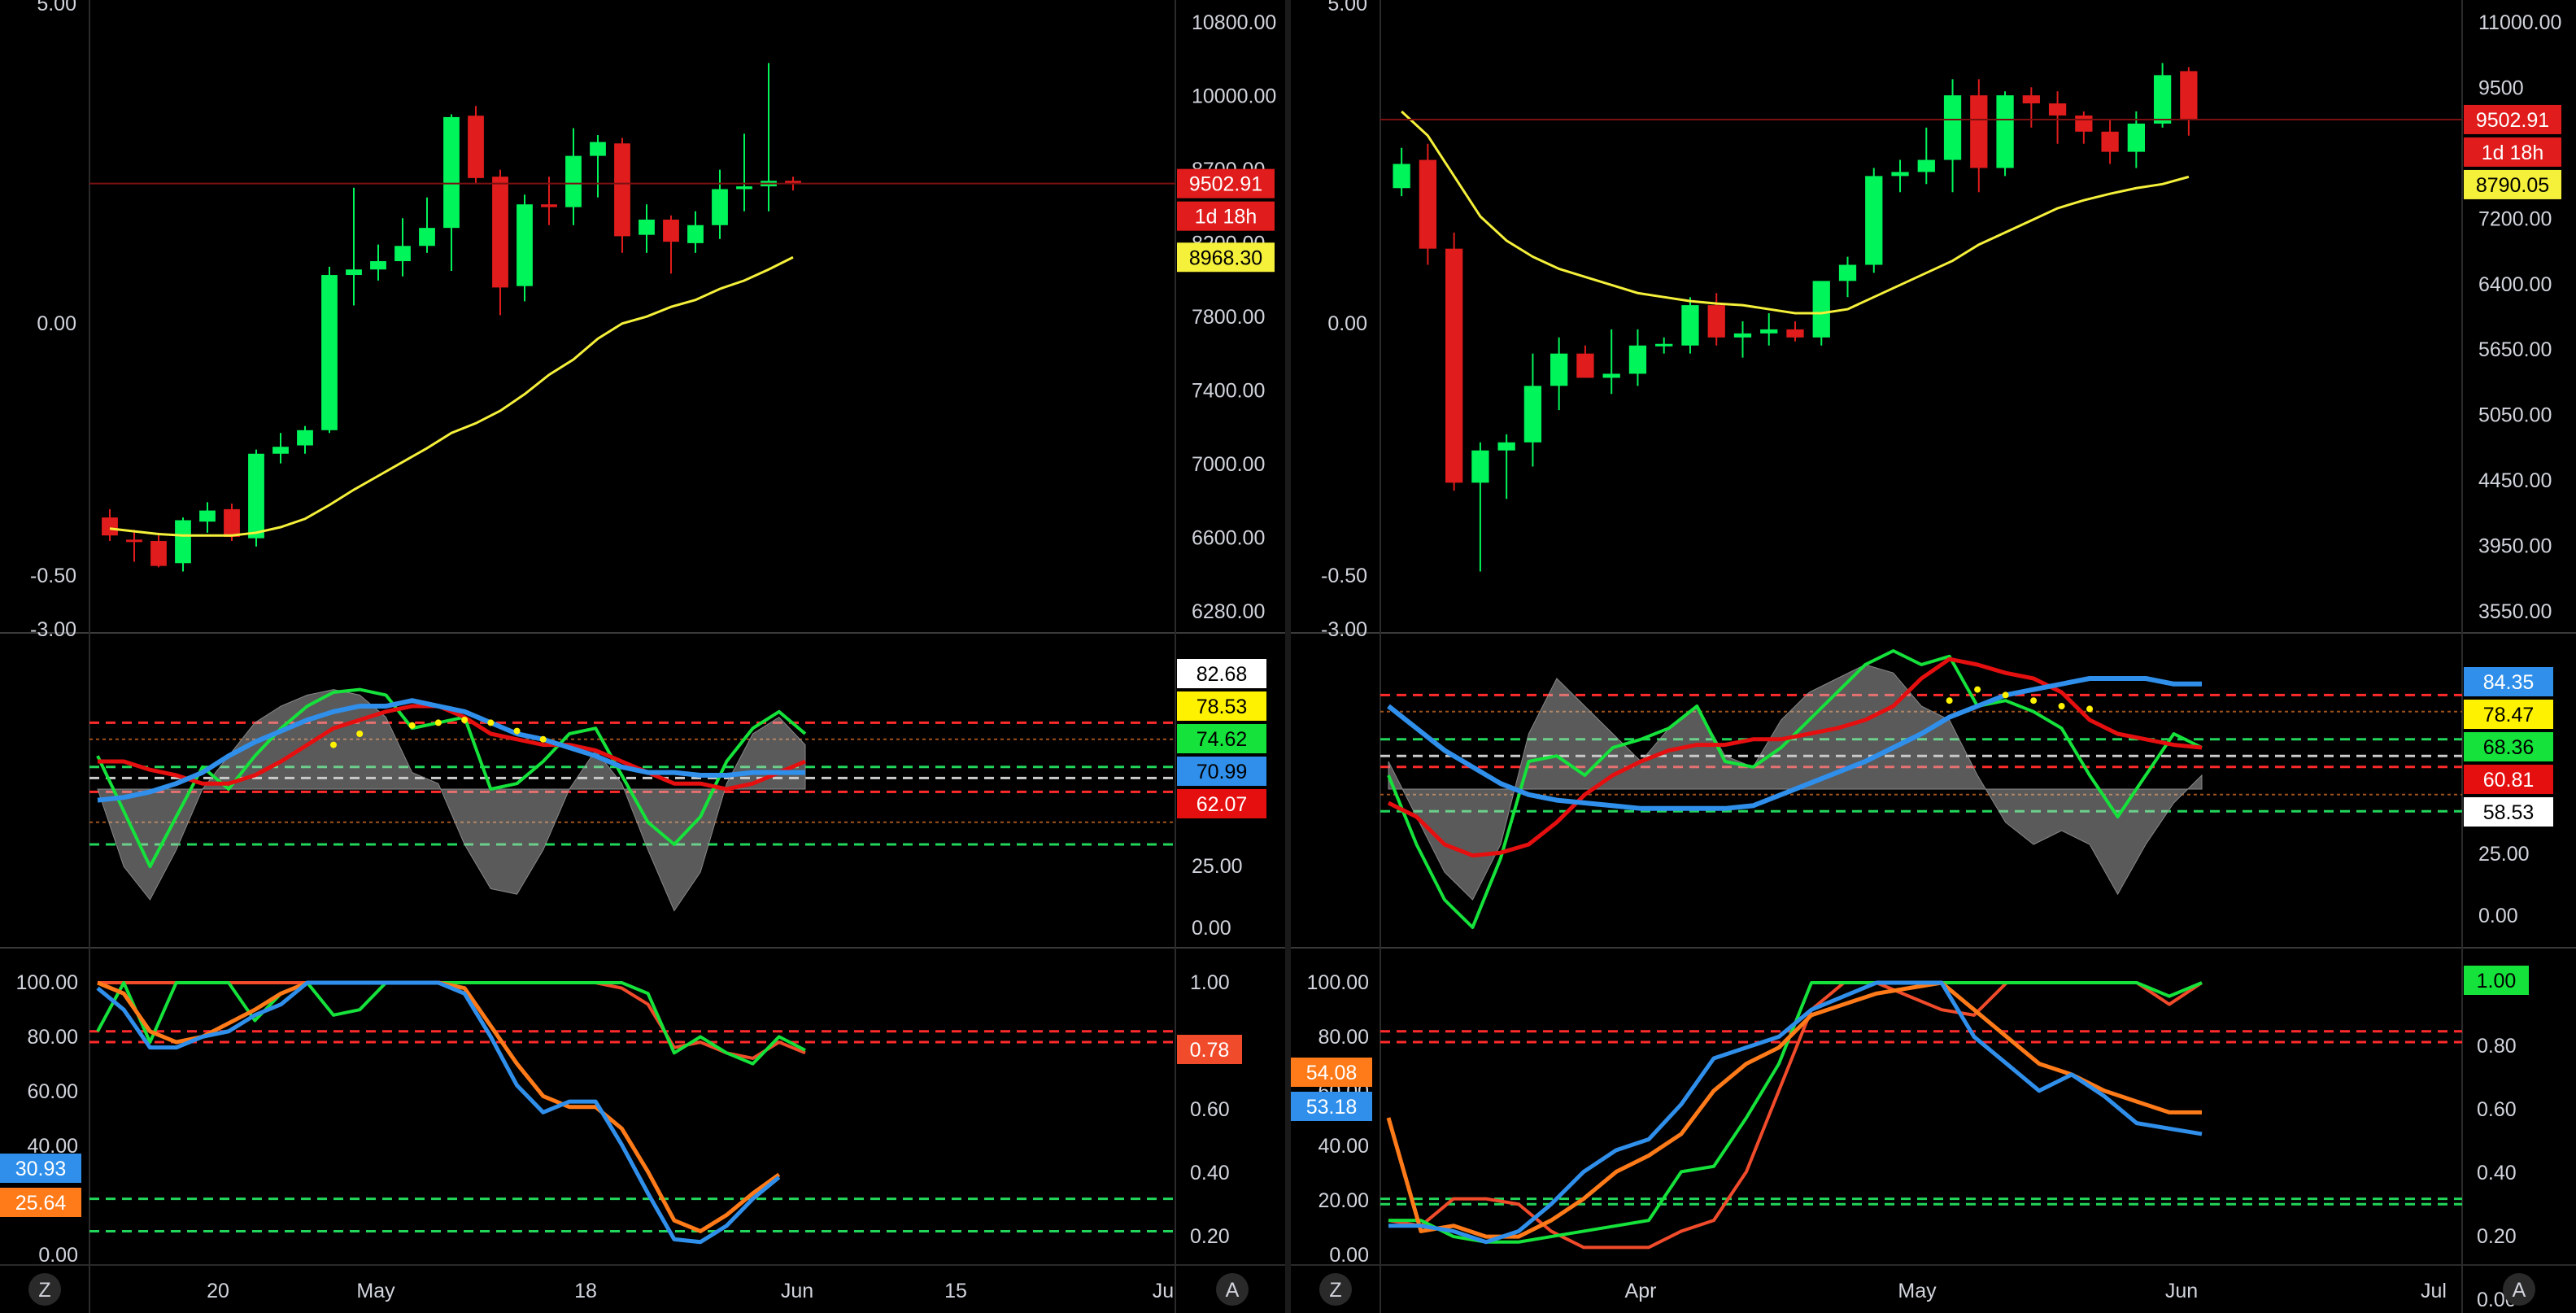 The width and height of the screenshot is (2576, 1313). Describe the element at coordinates (2497, 1173) in the screenshot. I see `stoch-right-label: 0.40` at that location.